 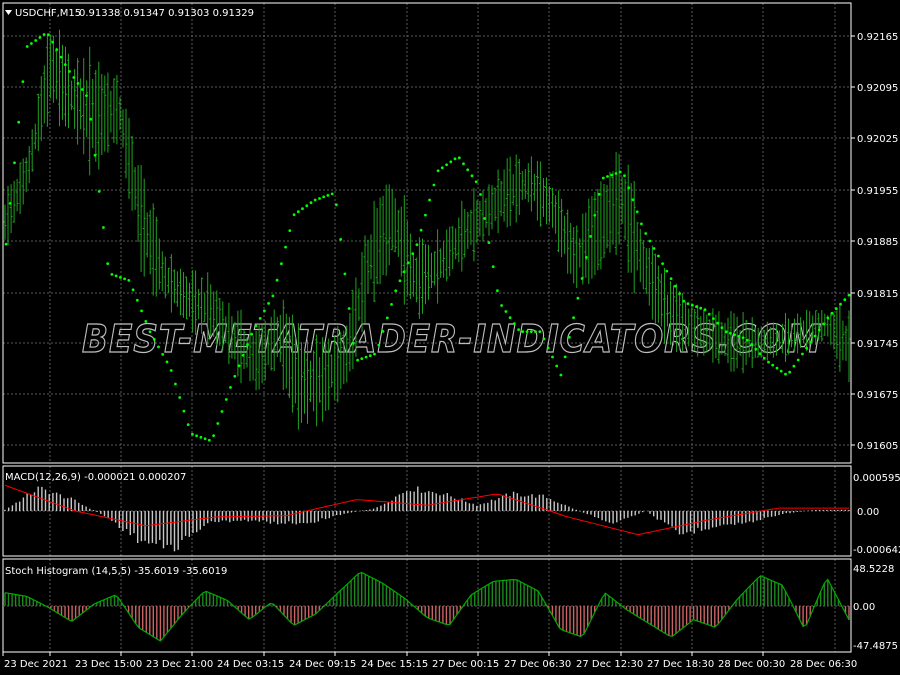 I want to click on triangle-down-icon, so click(x=8, y=12).